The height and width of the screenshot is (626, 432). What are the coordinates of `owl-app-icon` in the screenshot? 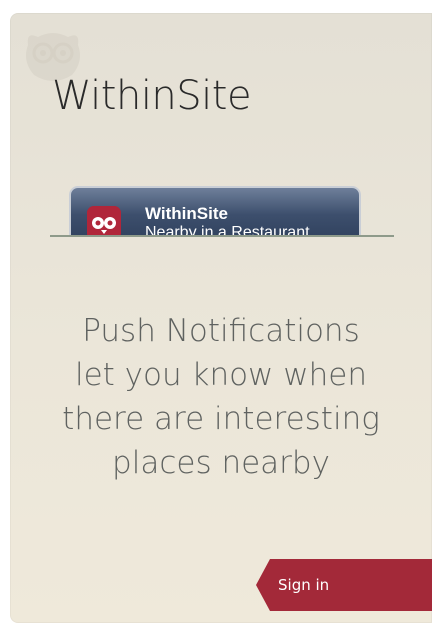 It's located at (104, 221).